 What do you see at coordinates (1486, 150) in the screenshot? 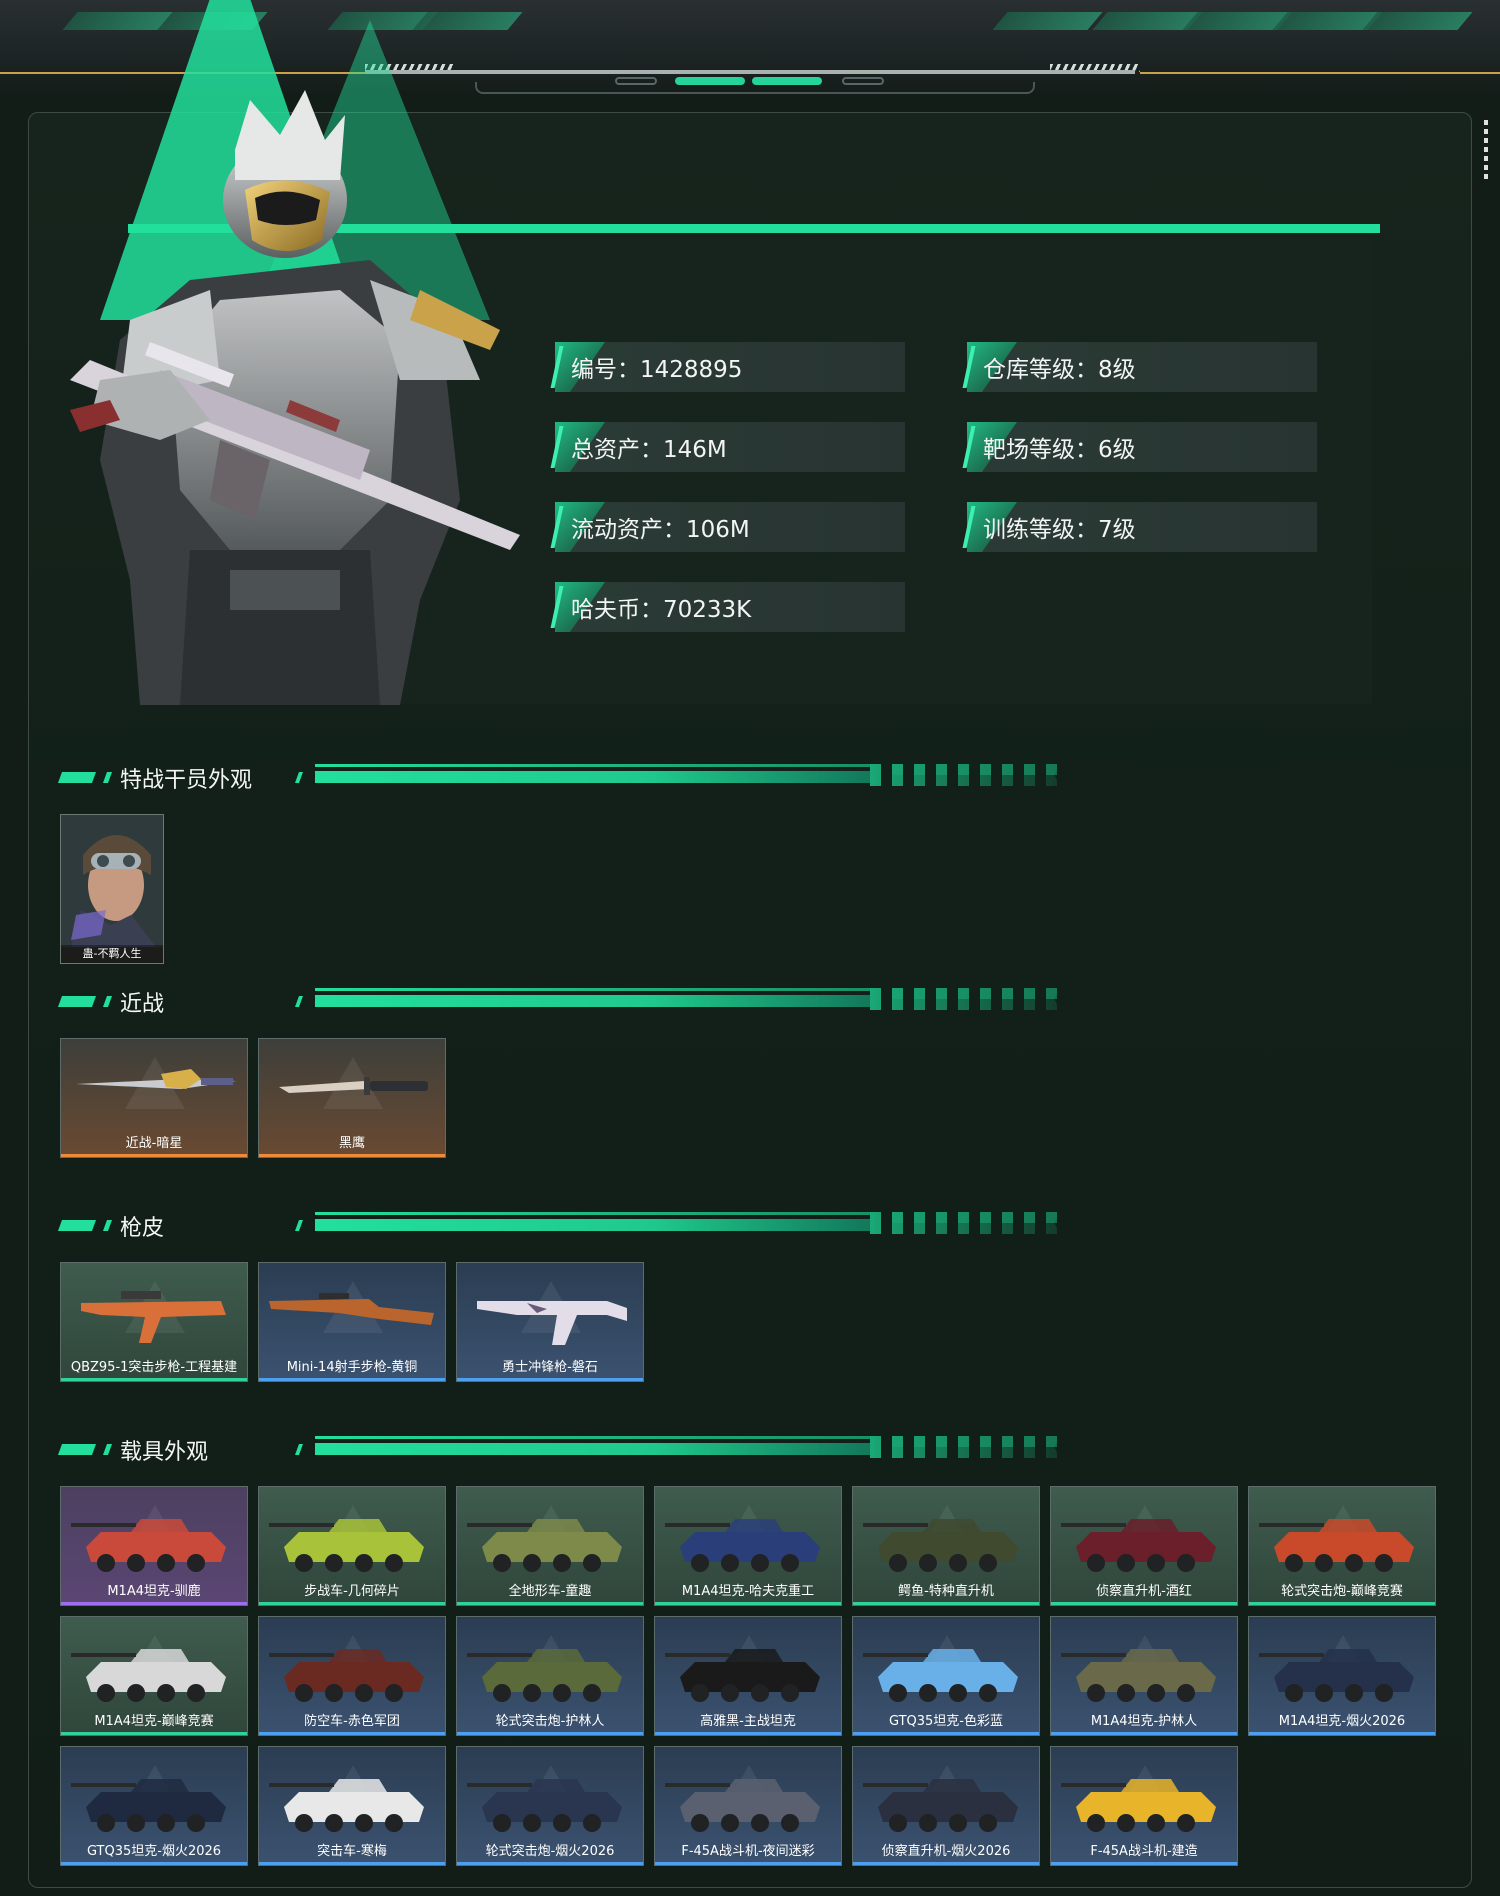
I see `scroll-indicator` at bounding box center [1486, 150].